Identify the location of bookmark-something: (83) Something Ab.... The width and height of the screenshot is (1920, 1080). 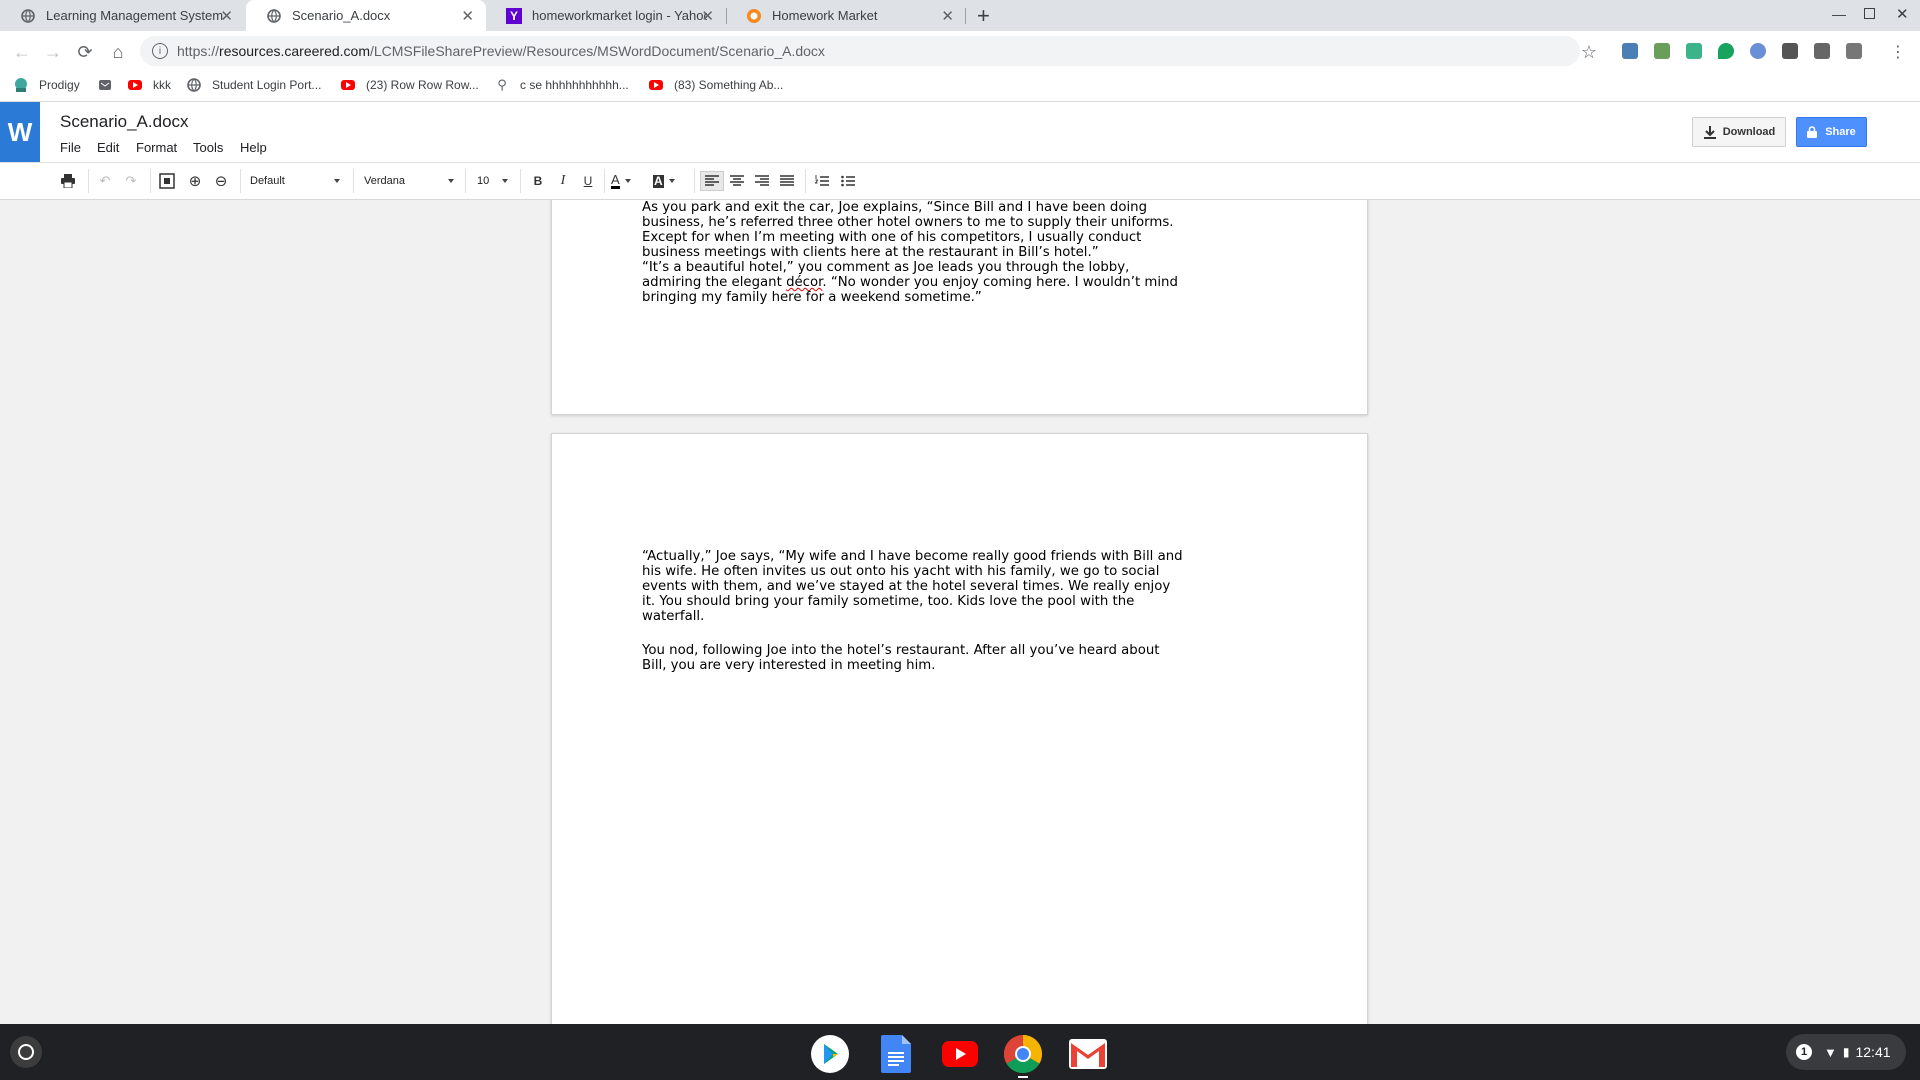
(715, 85).